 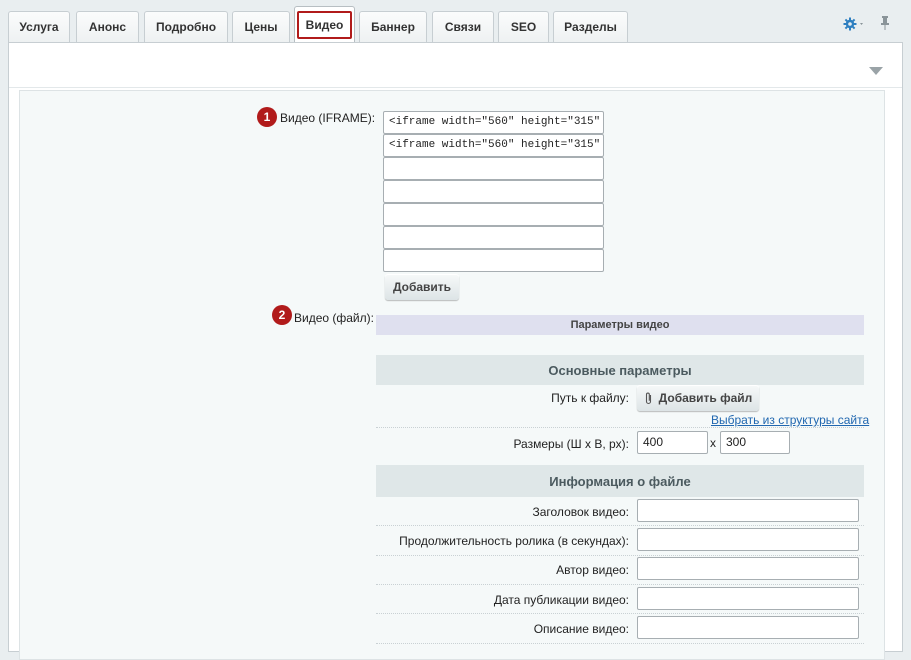 What do you see at coordinates (672, 442) in the screenshot?
I see `width-input: 400` at bounding box center [672, 442].